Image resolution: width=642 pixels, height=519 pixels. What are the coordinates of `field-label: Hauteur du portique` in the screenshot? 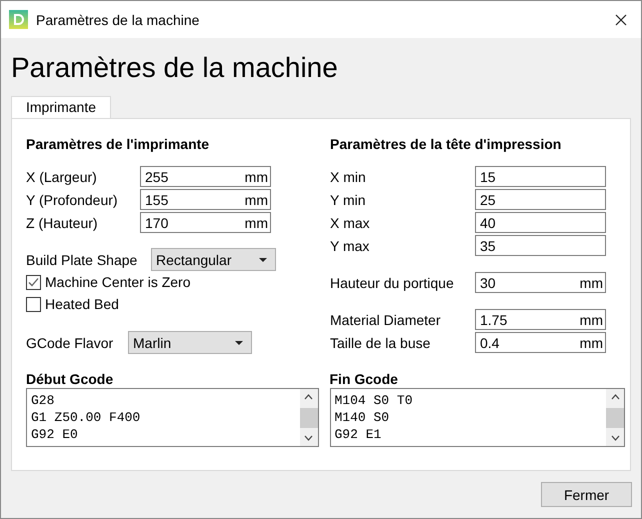 It's located at (392, 282).